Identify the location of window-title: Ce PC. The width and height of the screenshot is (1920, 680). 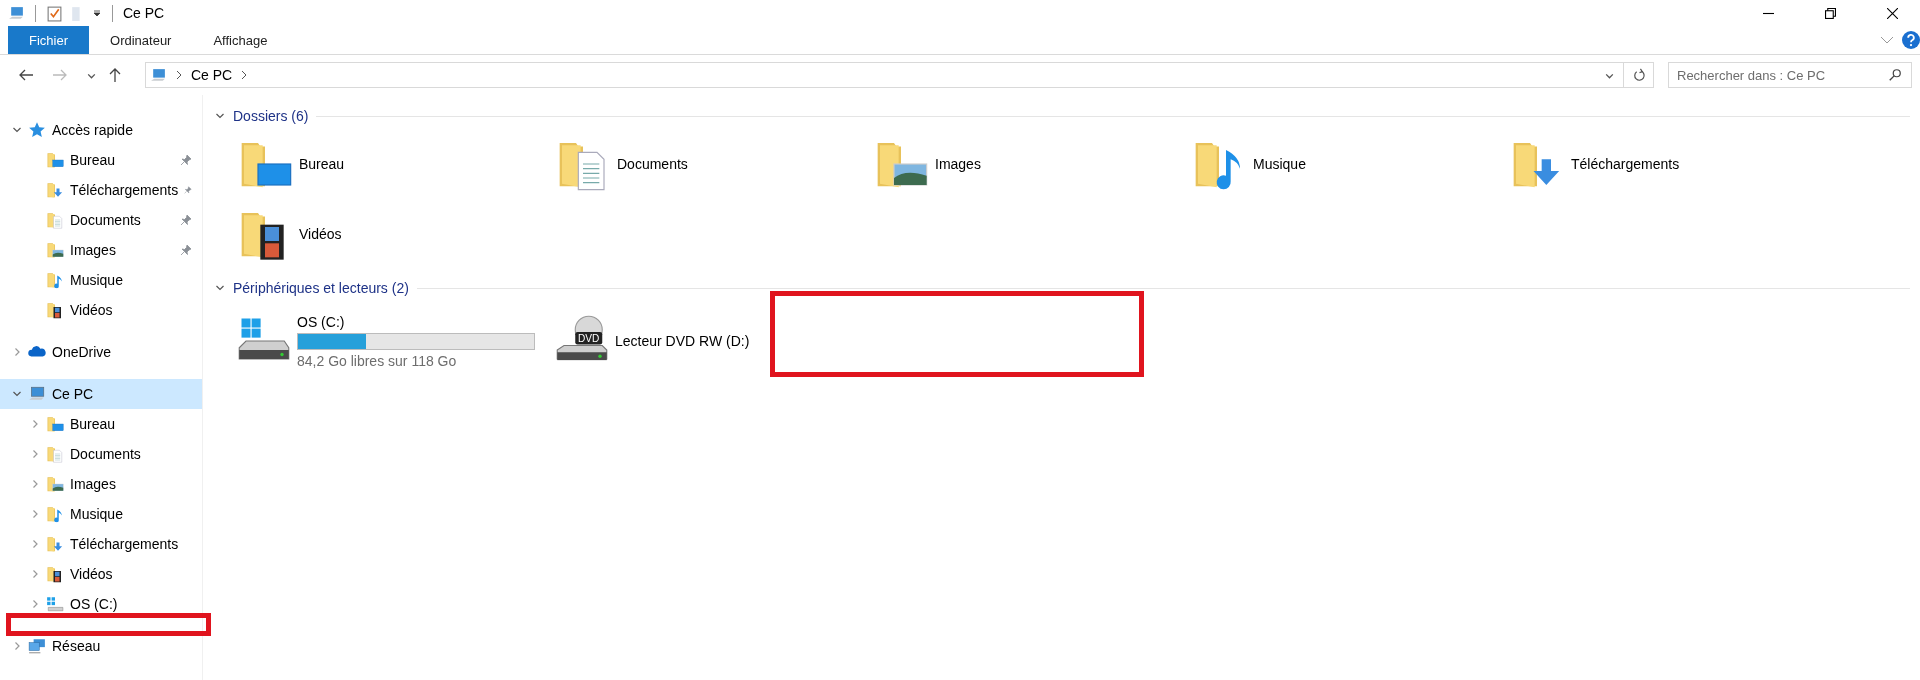
(144, 13).